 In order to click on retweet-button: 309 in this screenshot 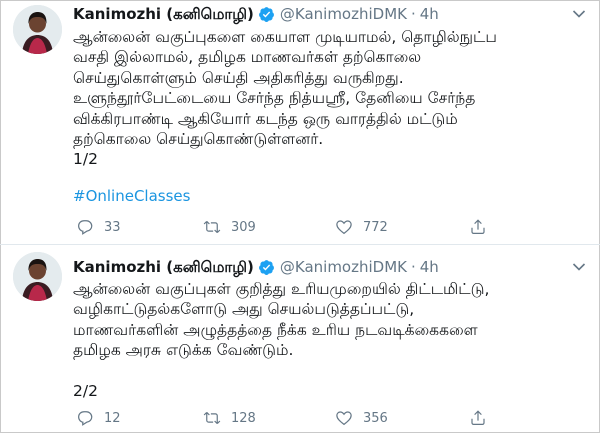, I will do `click(229, 227)`.